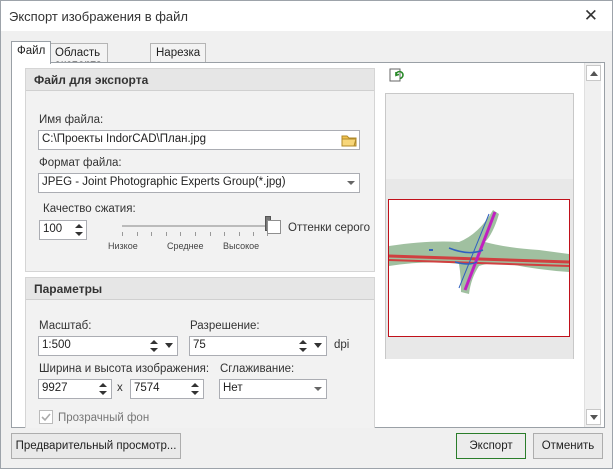  What do you see at coordinates (124, 139) in the screenshot?
I see `filename-value: C:\Проекты IndorCAD\План.jpg` at bounding box center [124, 139].